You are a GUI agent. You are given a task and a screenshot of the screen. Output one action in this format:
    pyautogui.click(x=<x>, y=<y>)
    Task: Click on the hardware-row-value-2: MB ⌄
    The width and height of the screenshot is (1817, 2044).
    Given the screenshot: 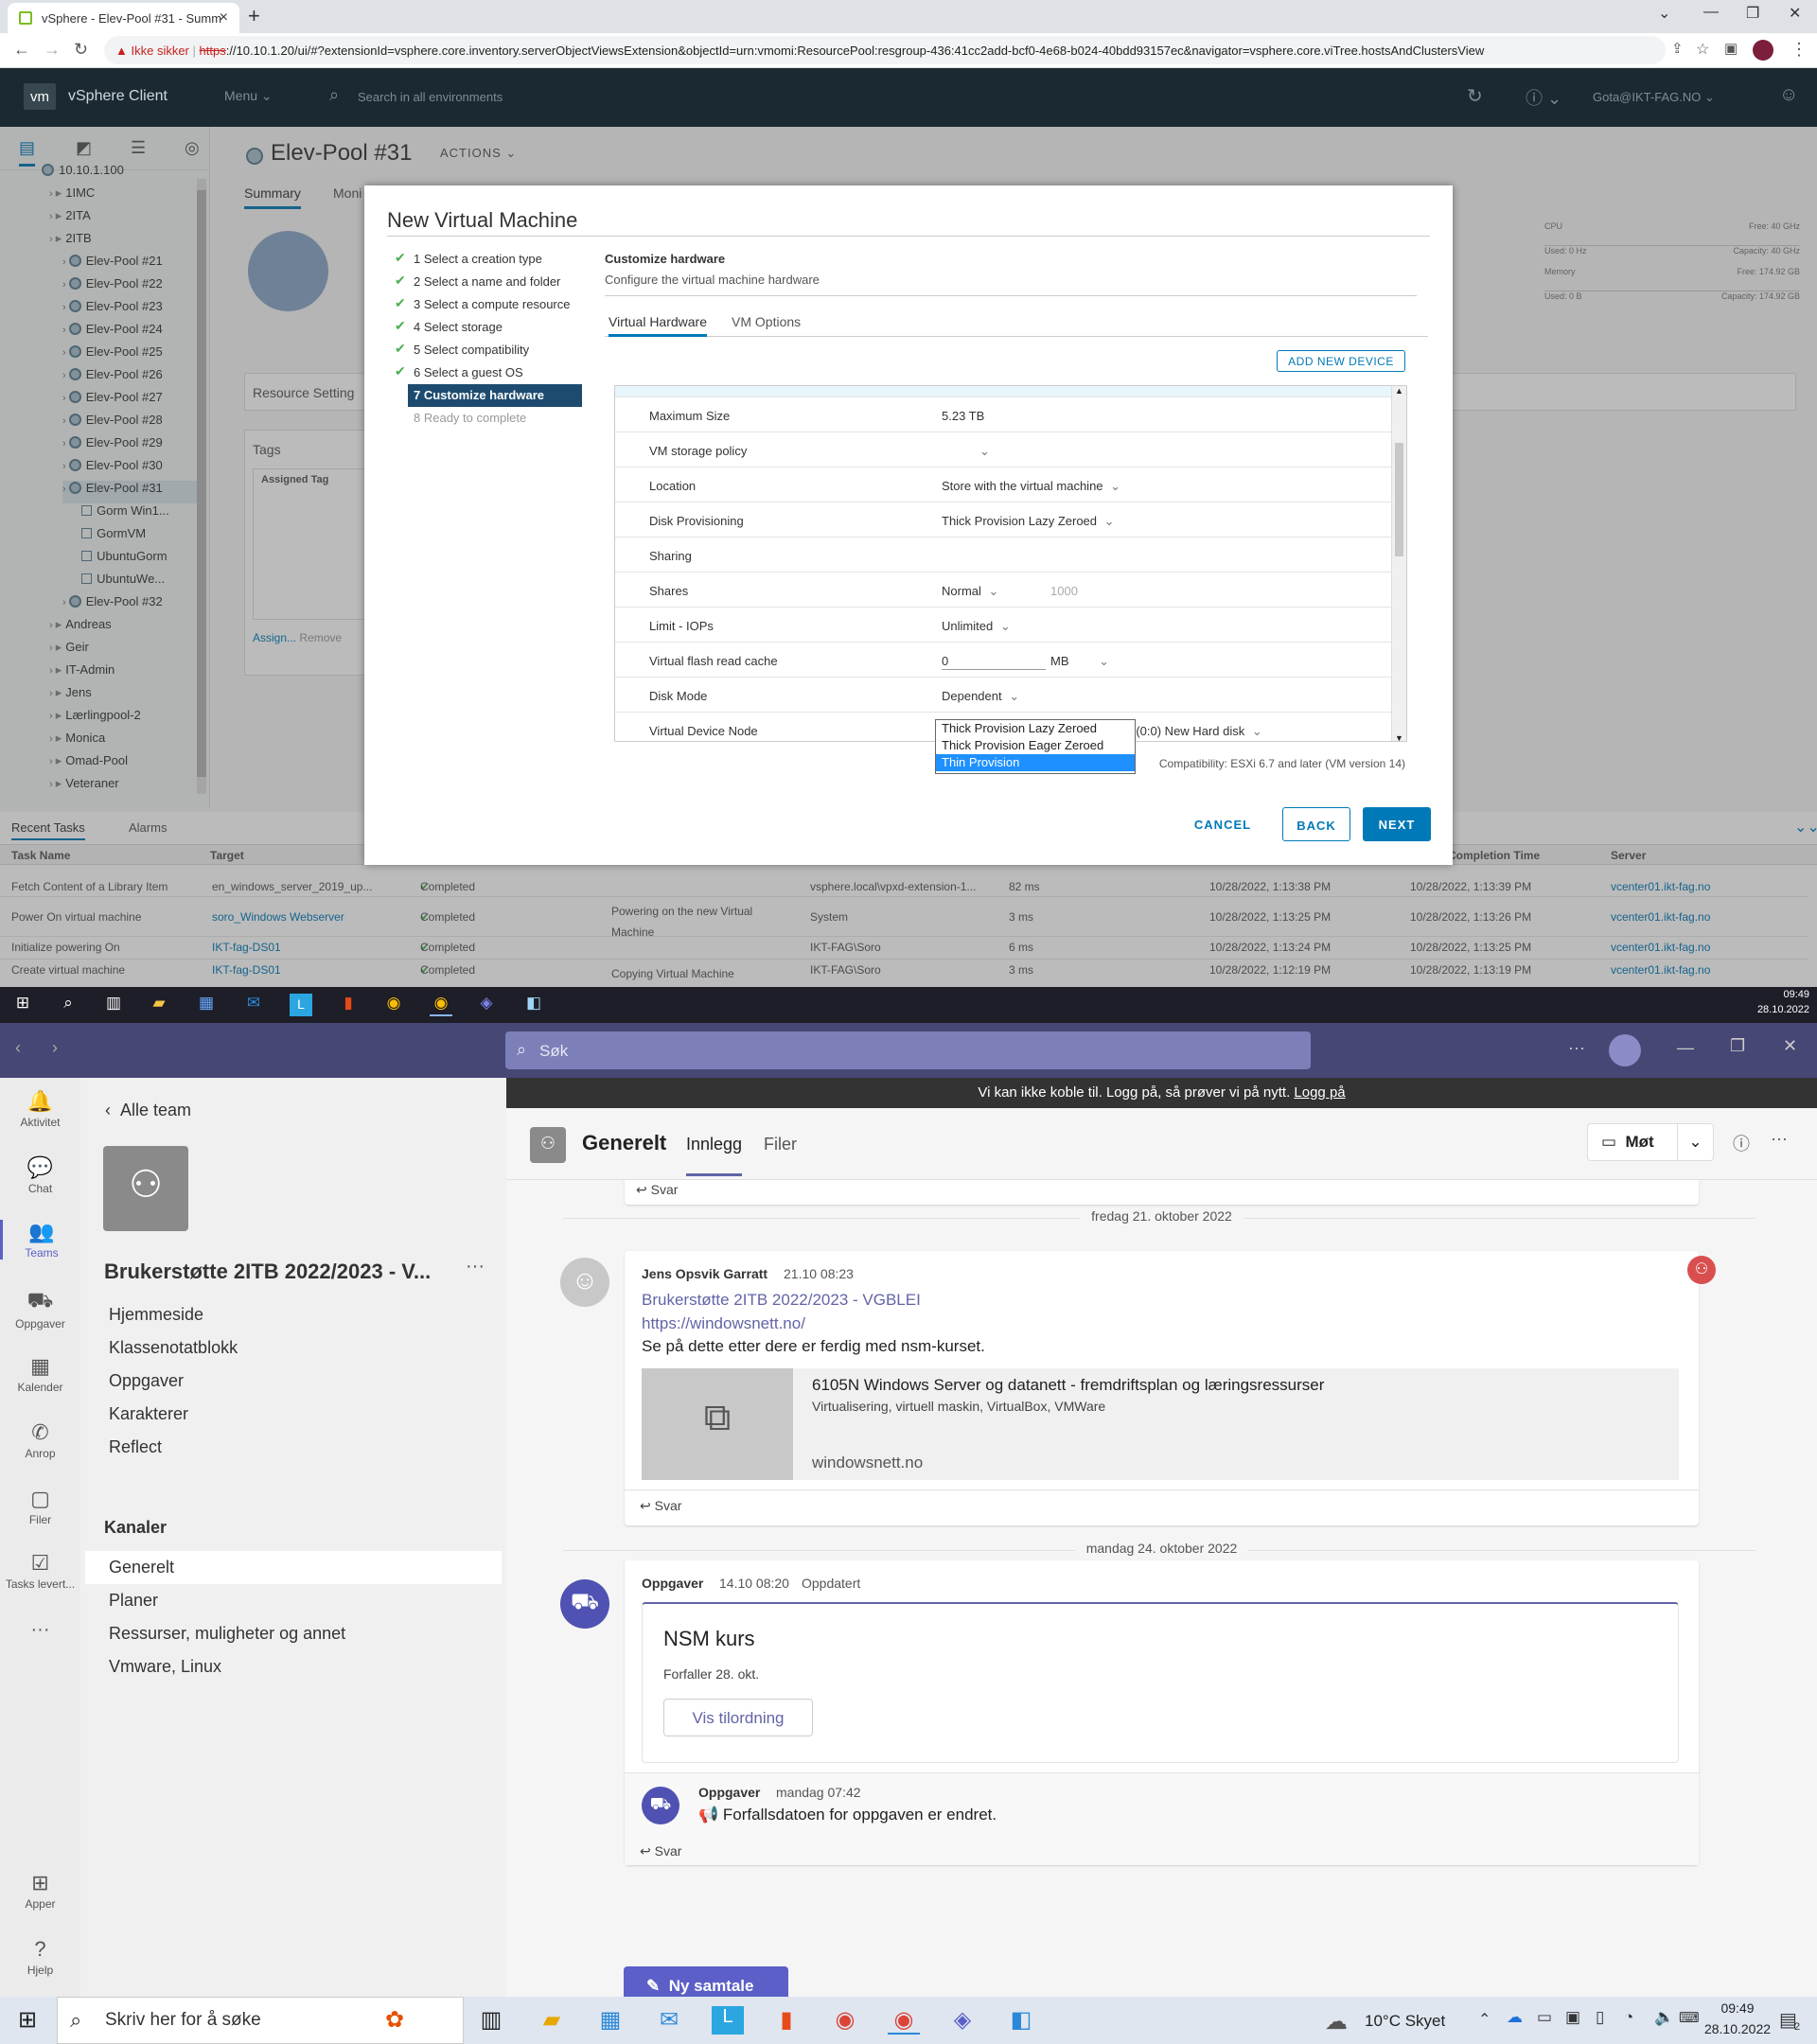 What is the action you would take?
    pyautogui.click(x=1080, y=661)
    